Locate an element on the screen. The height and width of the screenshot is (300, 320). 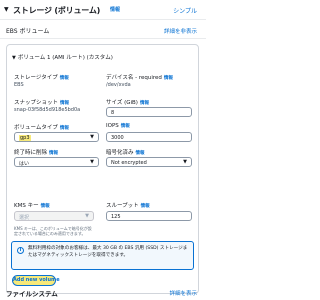
iops-info-link: 情報 is located at coordinates (125, 126).